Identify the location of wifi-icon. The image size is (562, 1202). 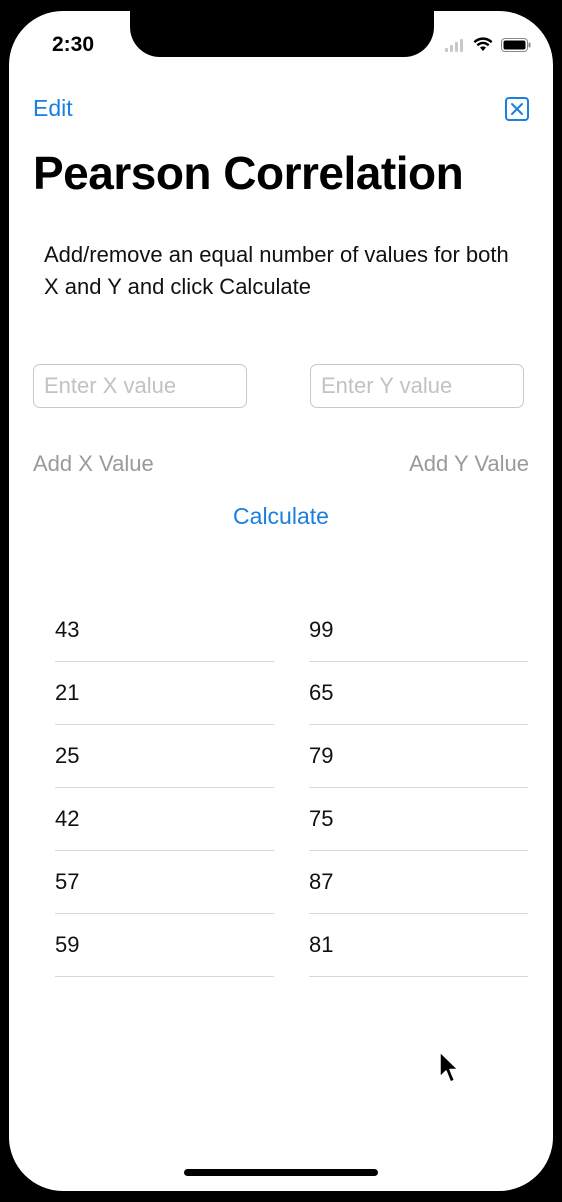
(483, 44).